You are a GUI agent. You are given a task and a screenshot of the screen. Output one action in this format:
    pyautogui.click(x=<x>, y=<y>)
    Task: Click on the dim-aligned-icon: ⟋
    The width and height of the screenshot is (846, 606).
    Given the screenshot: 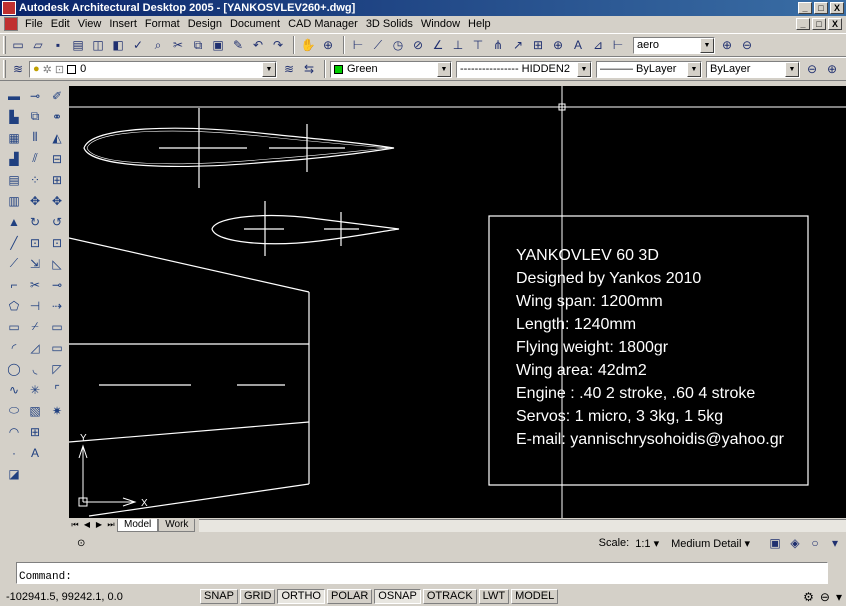 What is the action you would take?
    pyautogui.click(x=378, y=45)
    